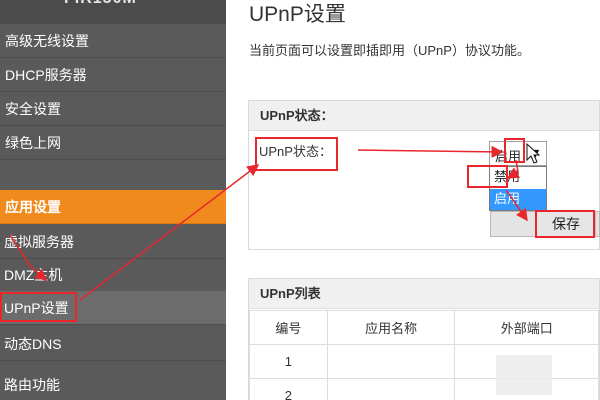  What do you see at coordinates (113, 344) in the screenshot?
I see `sidebar-item-ddns: 动态DNS` at bounding box center [113, 344].